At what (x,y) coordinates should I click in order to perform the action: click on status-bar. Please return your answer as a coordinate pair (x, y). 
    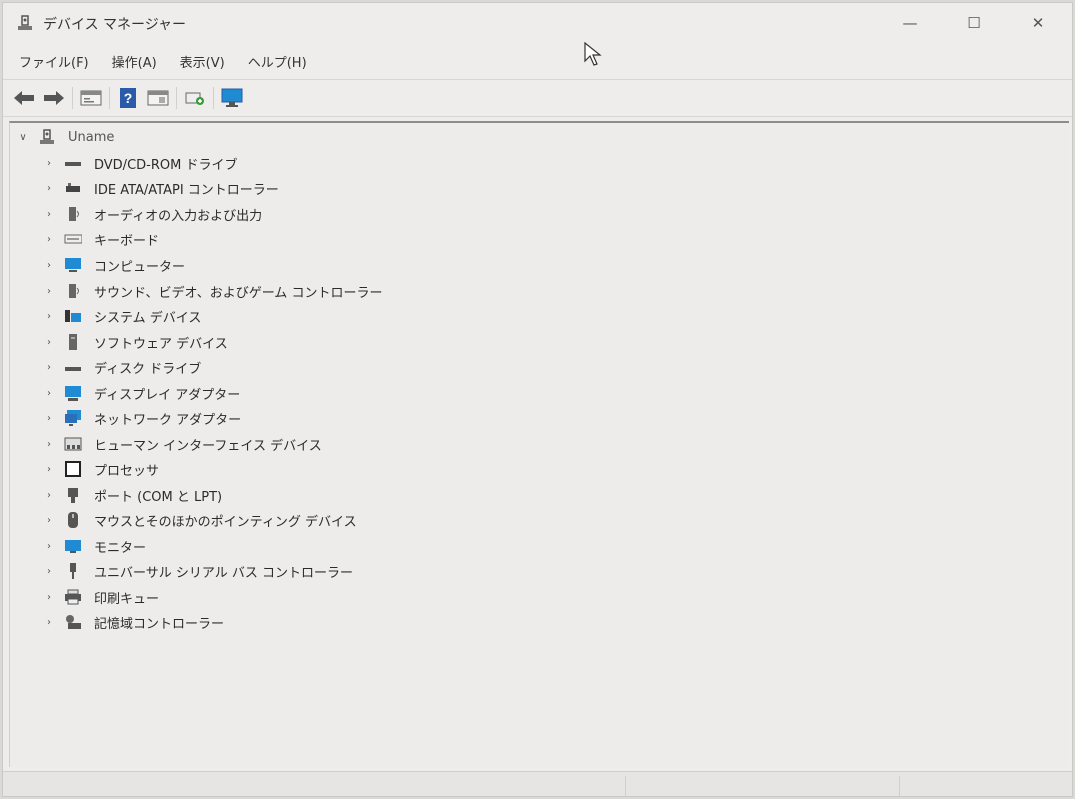
    Looking at the image, I should click on (537, 783).